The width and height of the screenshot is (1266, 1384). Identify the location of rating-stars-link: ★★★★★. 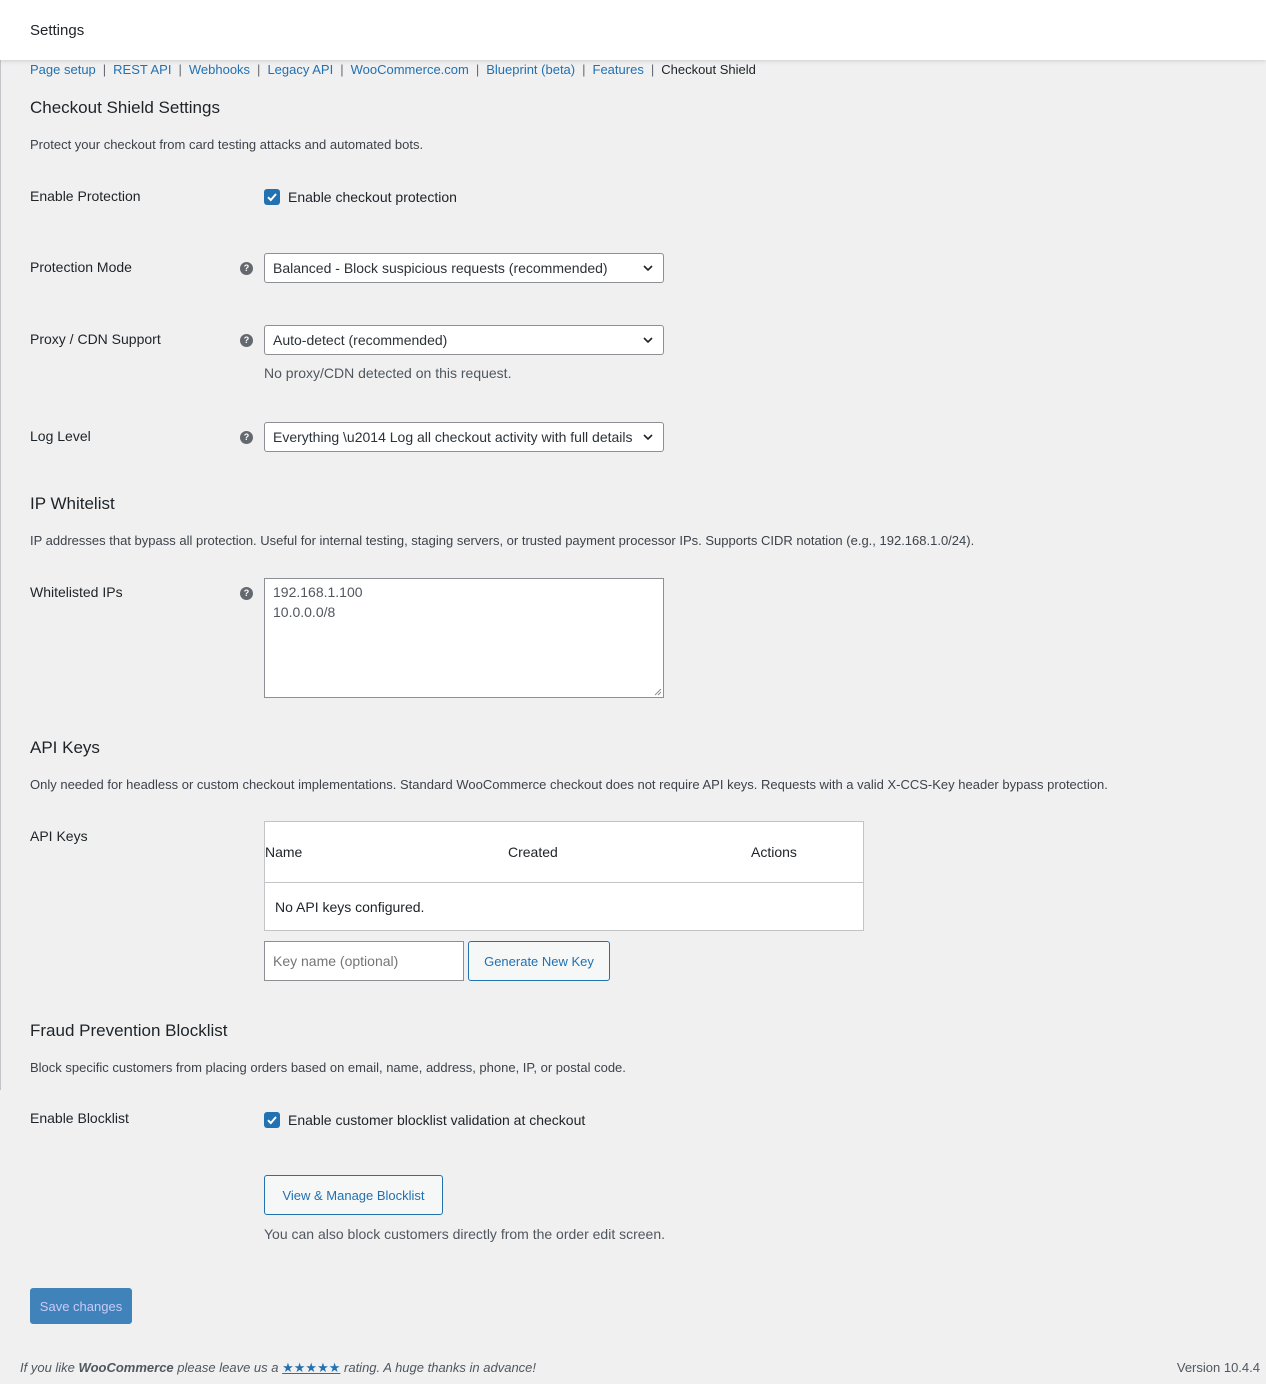
(311, 1367).